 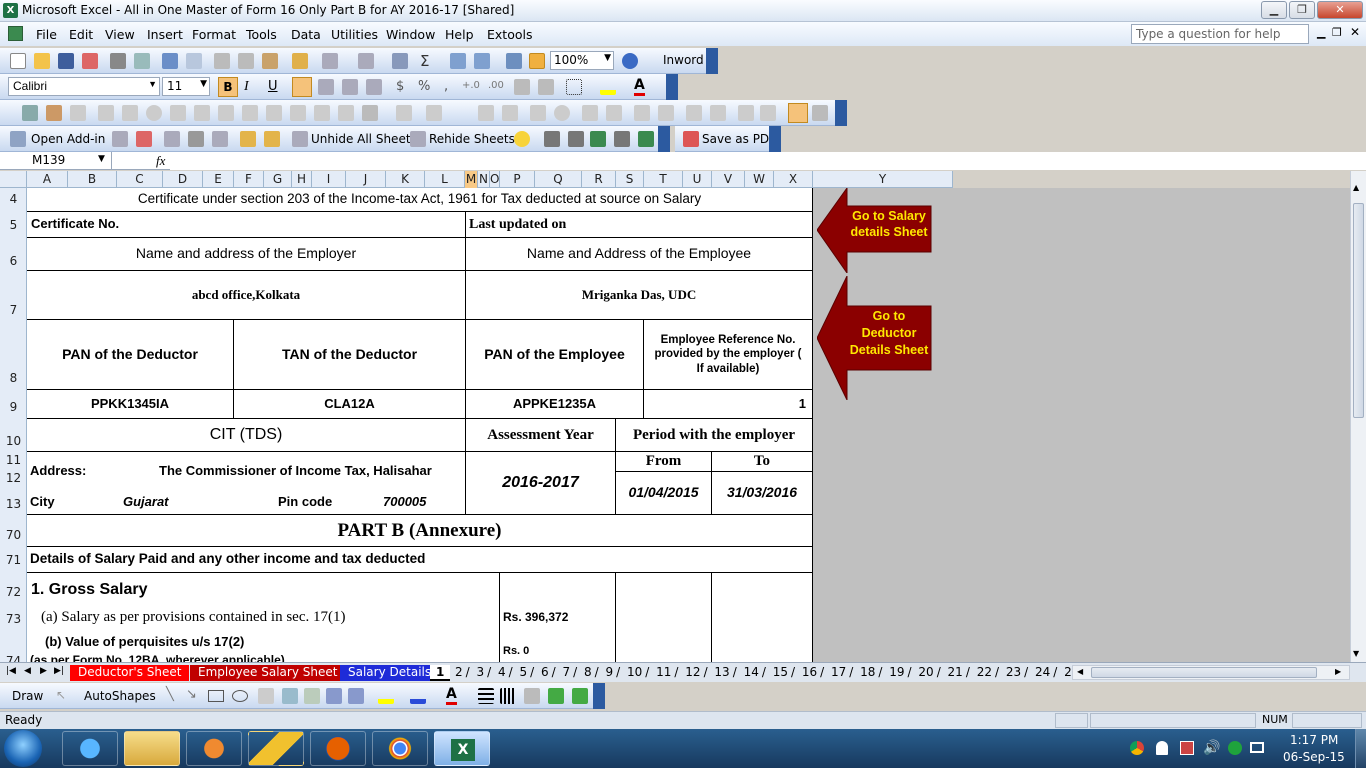 What do you see at coordinates (496, 85) in the screenshot?
I see `decrease-decimal-icon: .00` at bounding box center [496, 85].